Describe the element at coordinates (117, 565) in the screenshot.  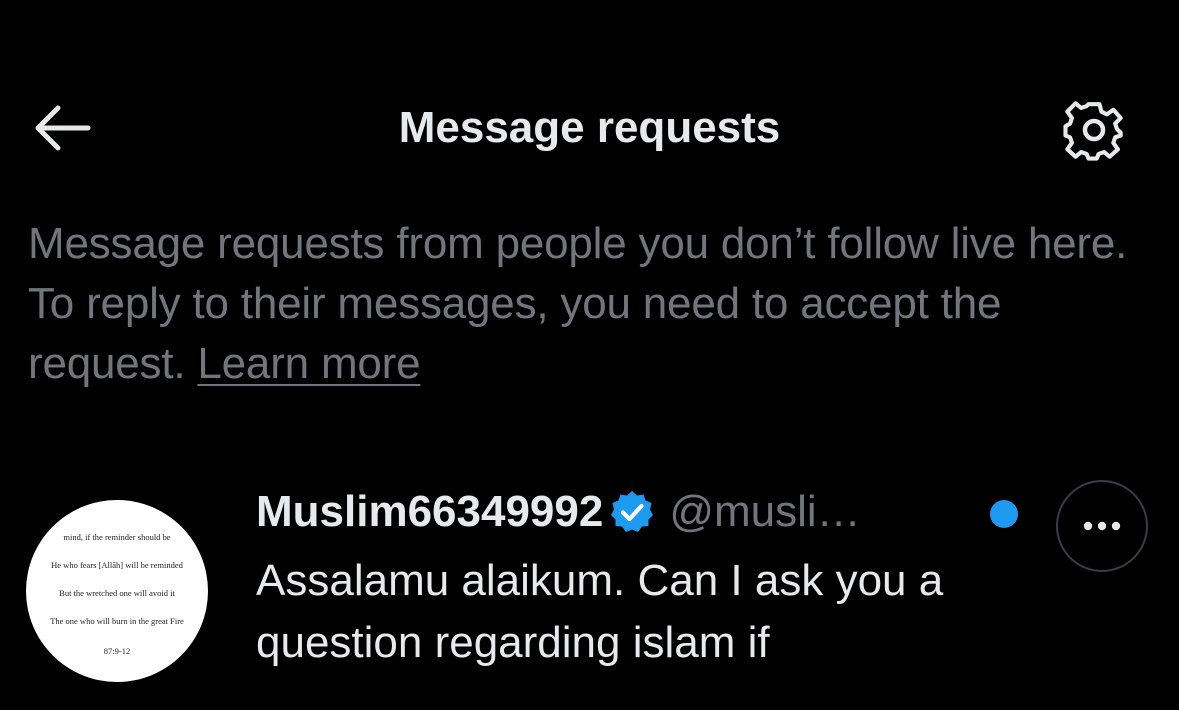
I see `avatar-text-line: He who fears [Allāh] will be reminded` at that location.